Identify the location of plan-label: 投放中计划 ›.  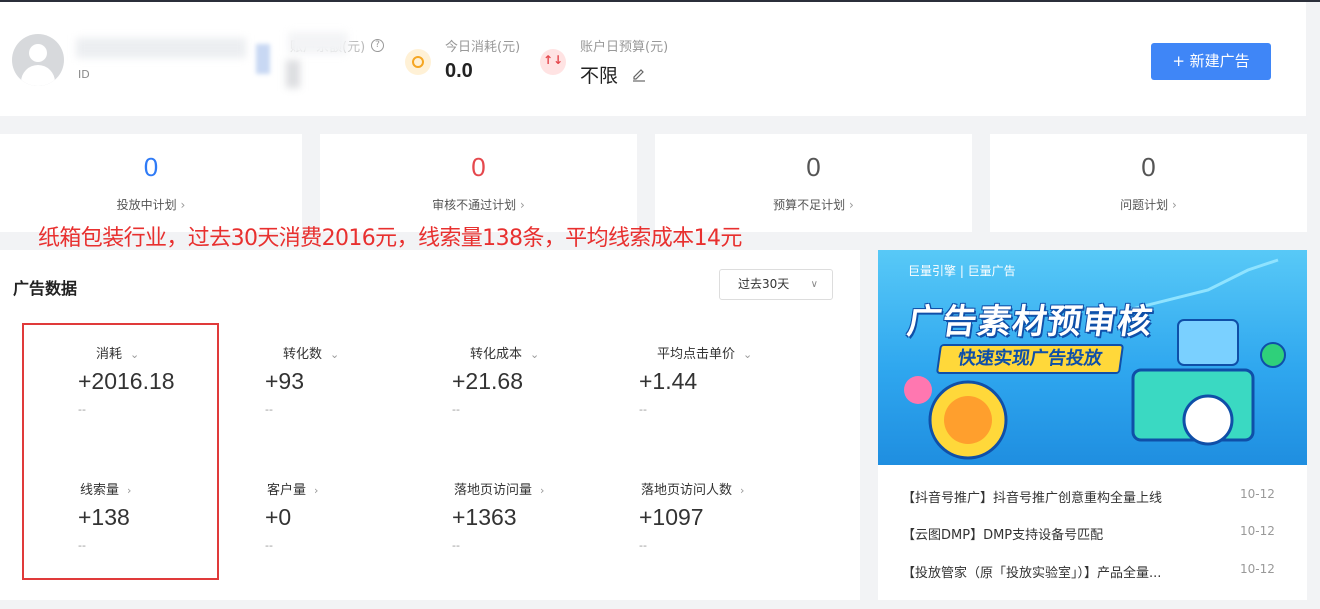
(151, 205).